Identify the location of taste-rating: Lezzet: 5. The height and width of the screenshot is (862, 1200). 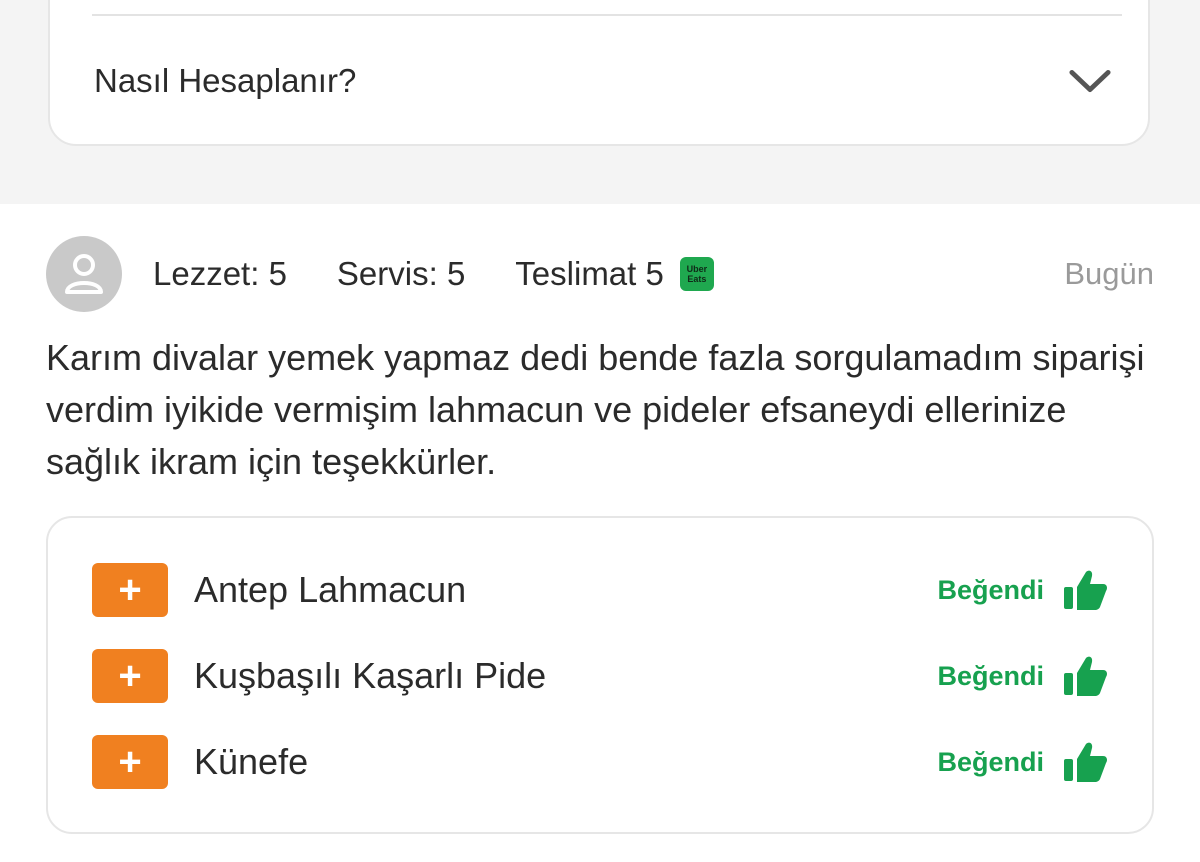
(220, 273).